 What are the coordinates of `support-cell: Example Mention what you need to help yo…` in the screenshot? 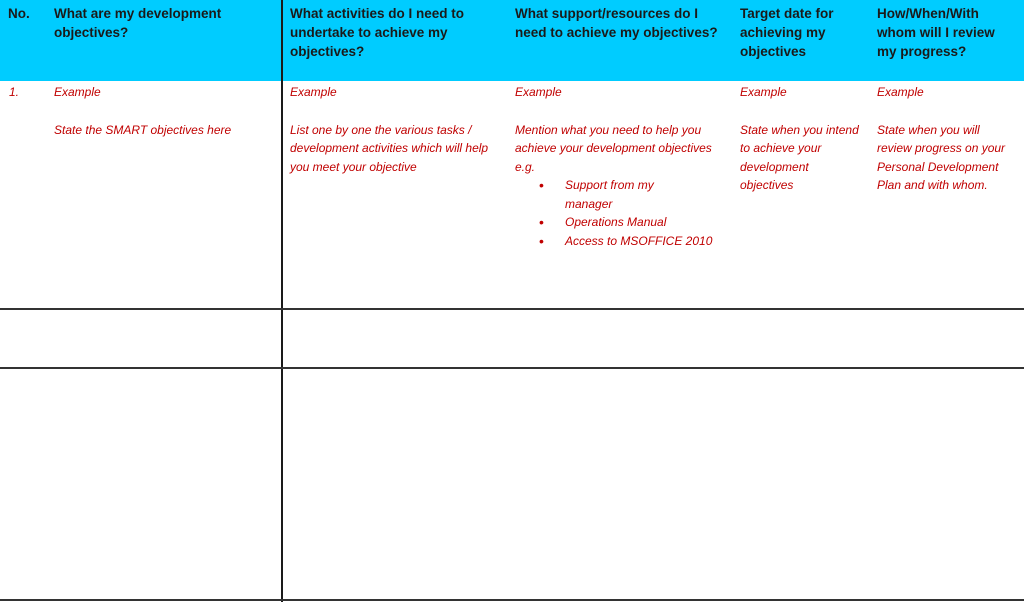 It's located at (622, 166).